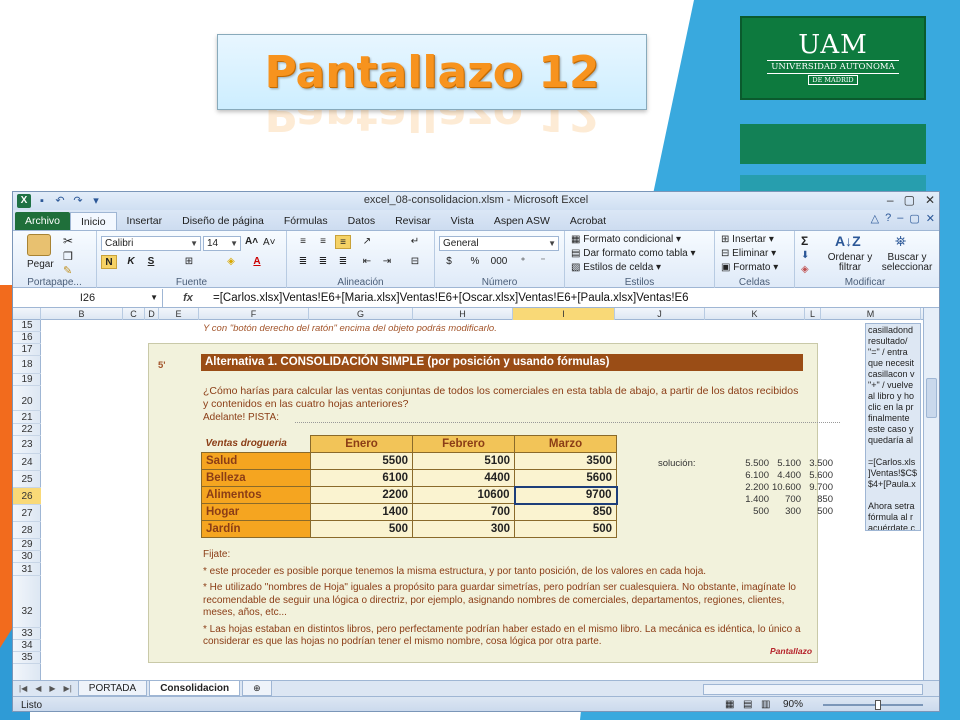  Describe the element at coordinates (907, 263) in the screenshot. I see `find-select-button: Buscar y seleccionar` at that location.